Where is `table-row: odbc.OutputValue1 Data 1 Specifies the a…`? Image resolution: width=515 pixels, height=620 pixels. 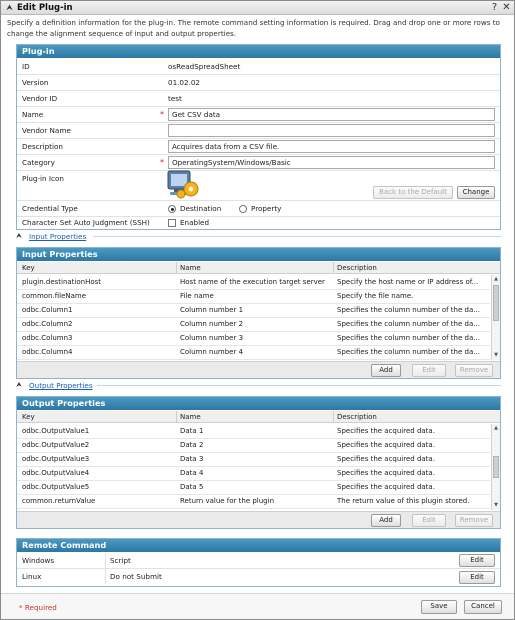 table-row: odbc.OutputValue1 Data 1 Specifies the a… is located at coordinates (253, 432).